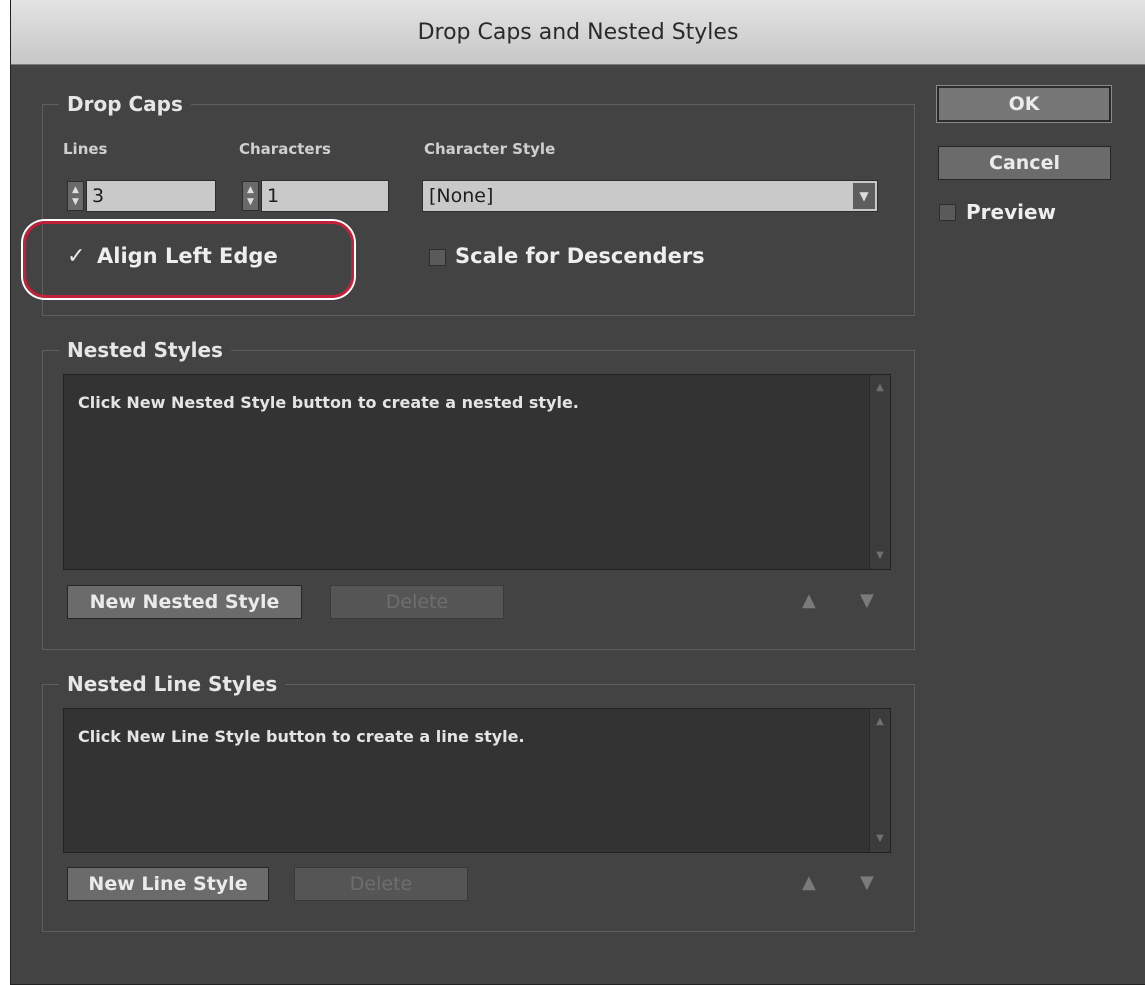 The image size is (1145, 985). I want to click on scale-for-descenders-checkbox, so click(437, 257).